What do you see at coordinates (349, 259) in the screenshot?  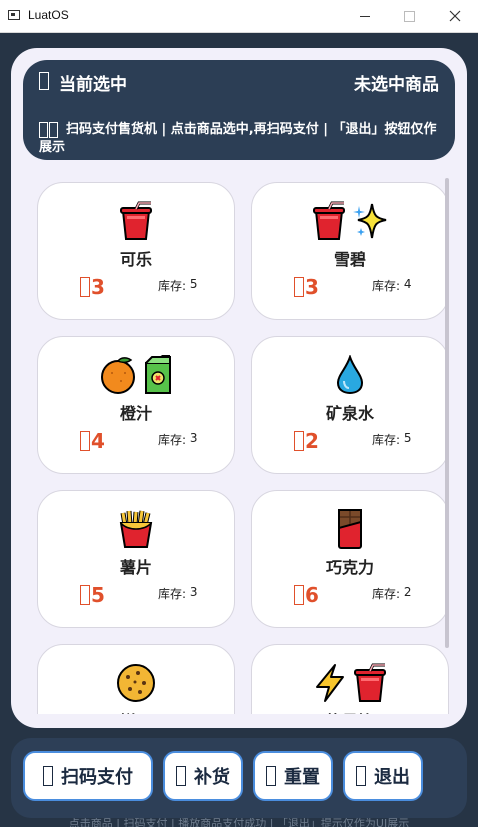 I see `product-name: 雪碧` at bounding box center [349, 259].